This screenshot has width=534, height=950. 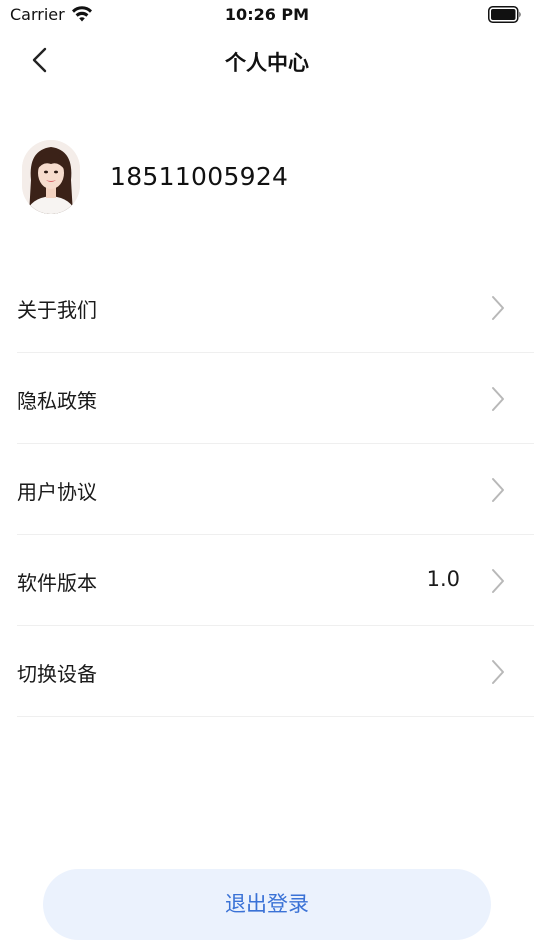 What do you see at coordinates (275, 398) in the screenshot?
I see `menu-item-privacy-policy: 隐私政策` at bounding box center [275, 398].